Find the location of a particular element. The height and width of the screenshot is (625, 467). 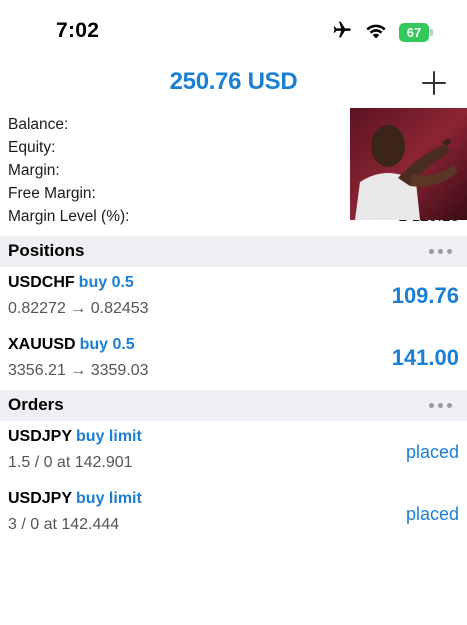

position-profit: 141.00 is located at coordinates (425, 357).